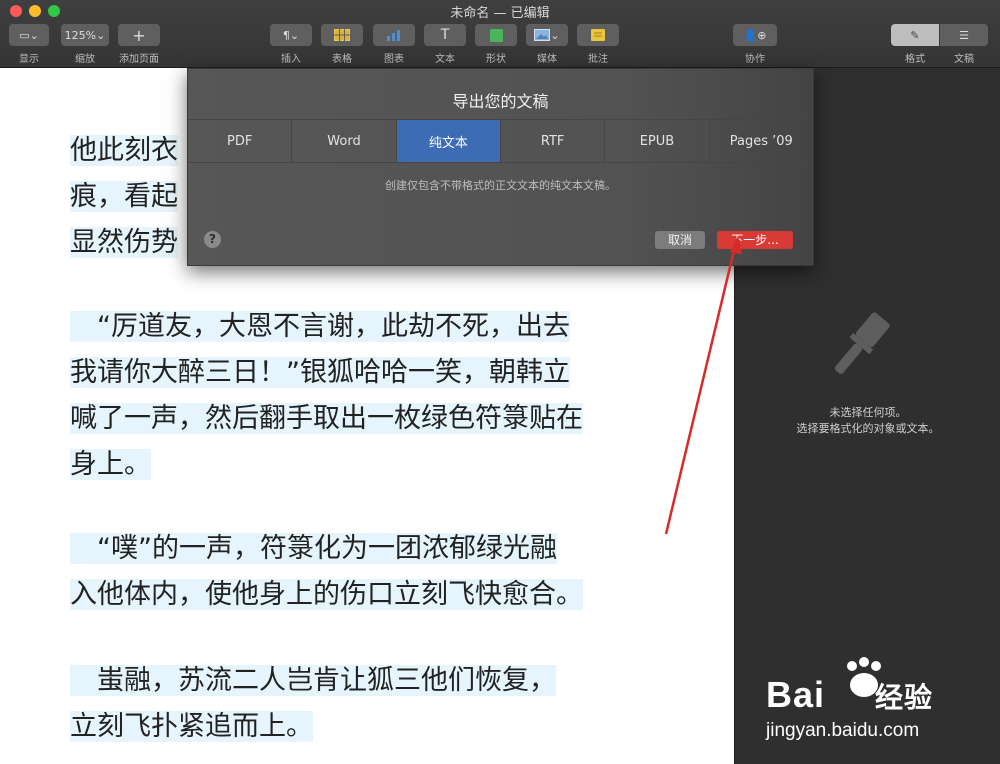  I want to click on baidu-watermark: Bai 经验 jingyan.baidu.com, so click(876, 702).